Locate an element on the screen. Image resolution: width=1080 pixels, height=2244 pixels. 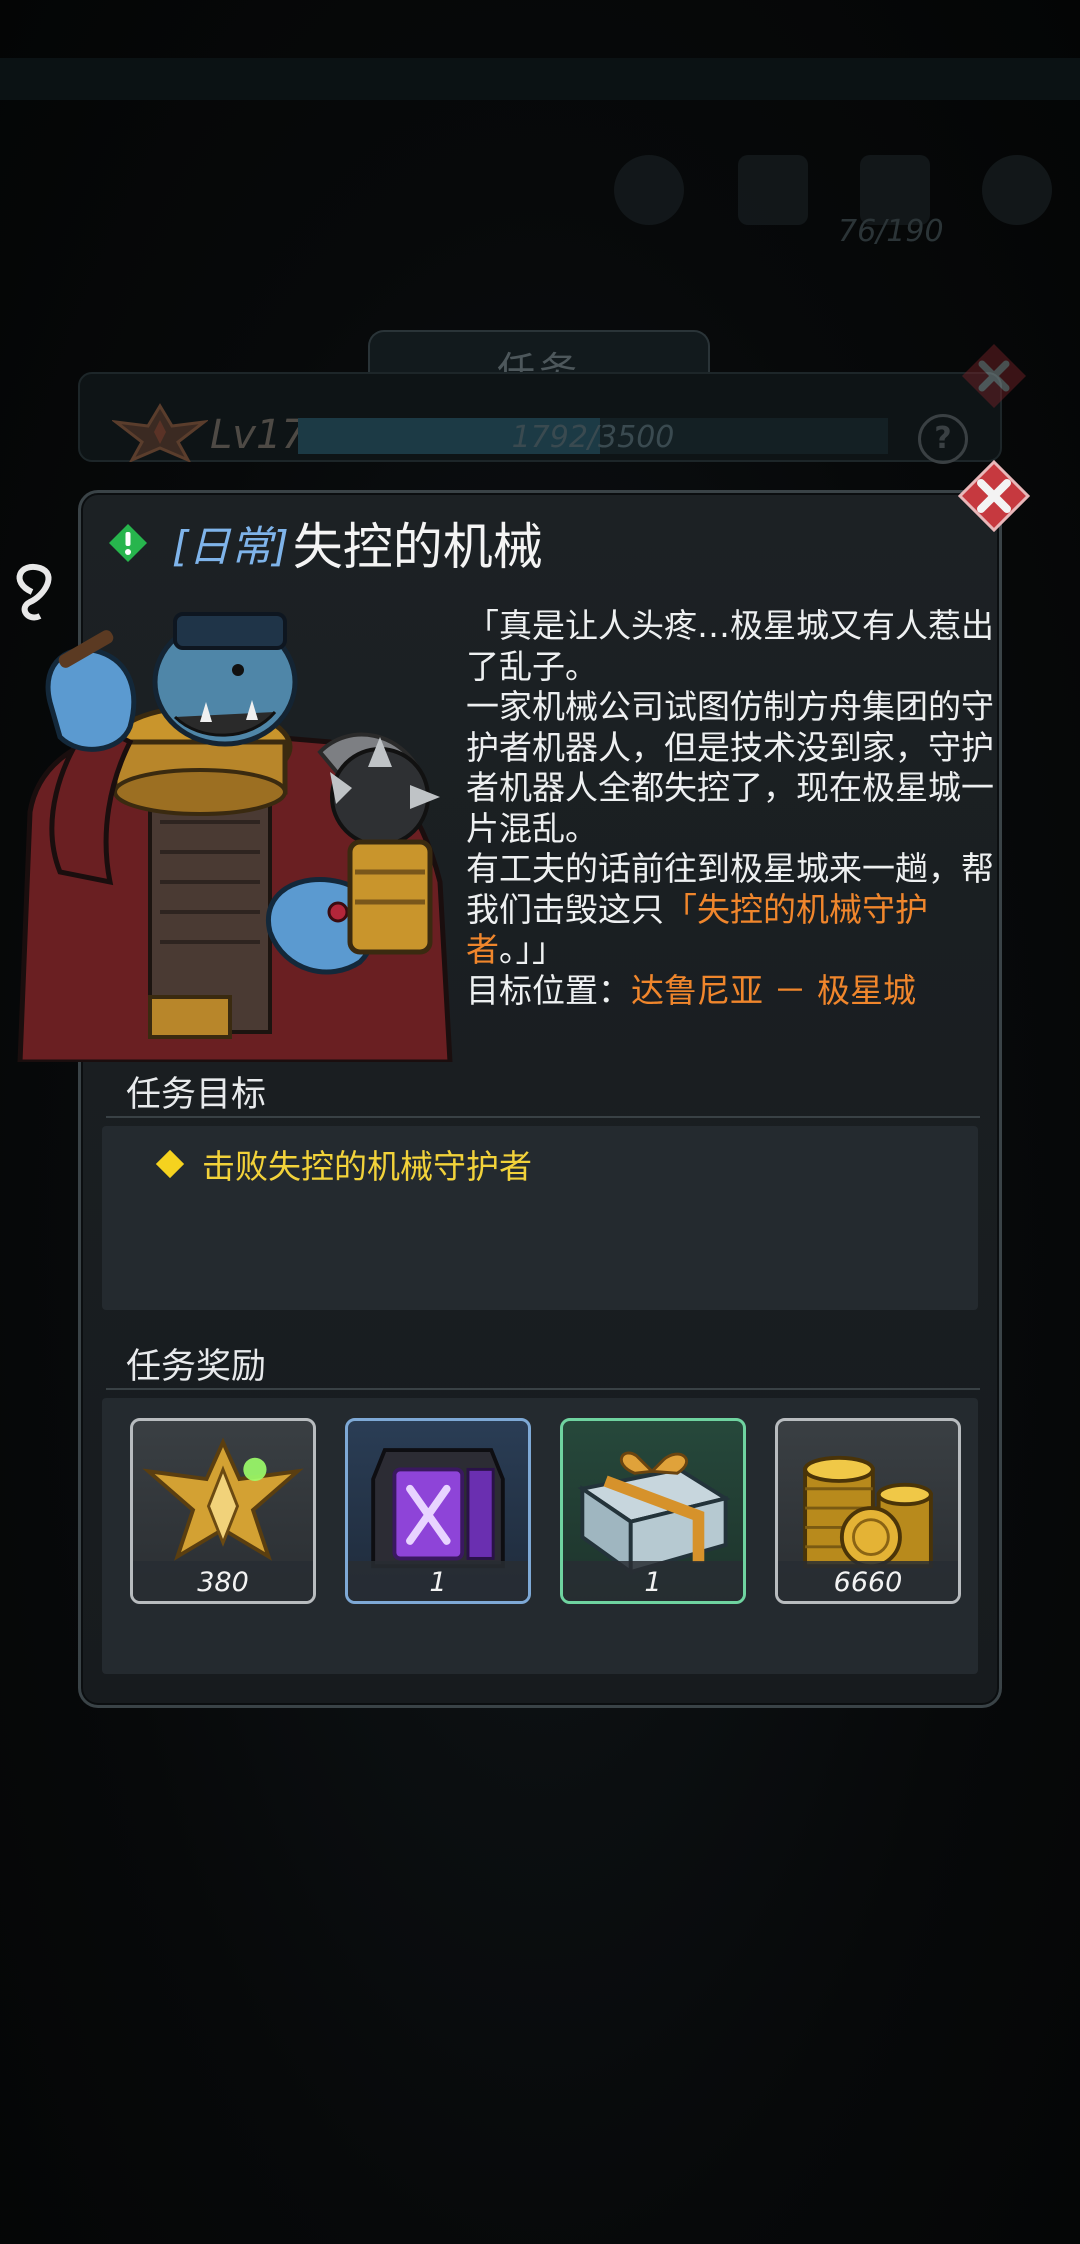
xp-text: 1792/3500 is located at coordinates (593, 437).